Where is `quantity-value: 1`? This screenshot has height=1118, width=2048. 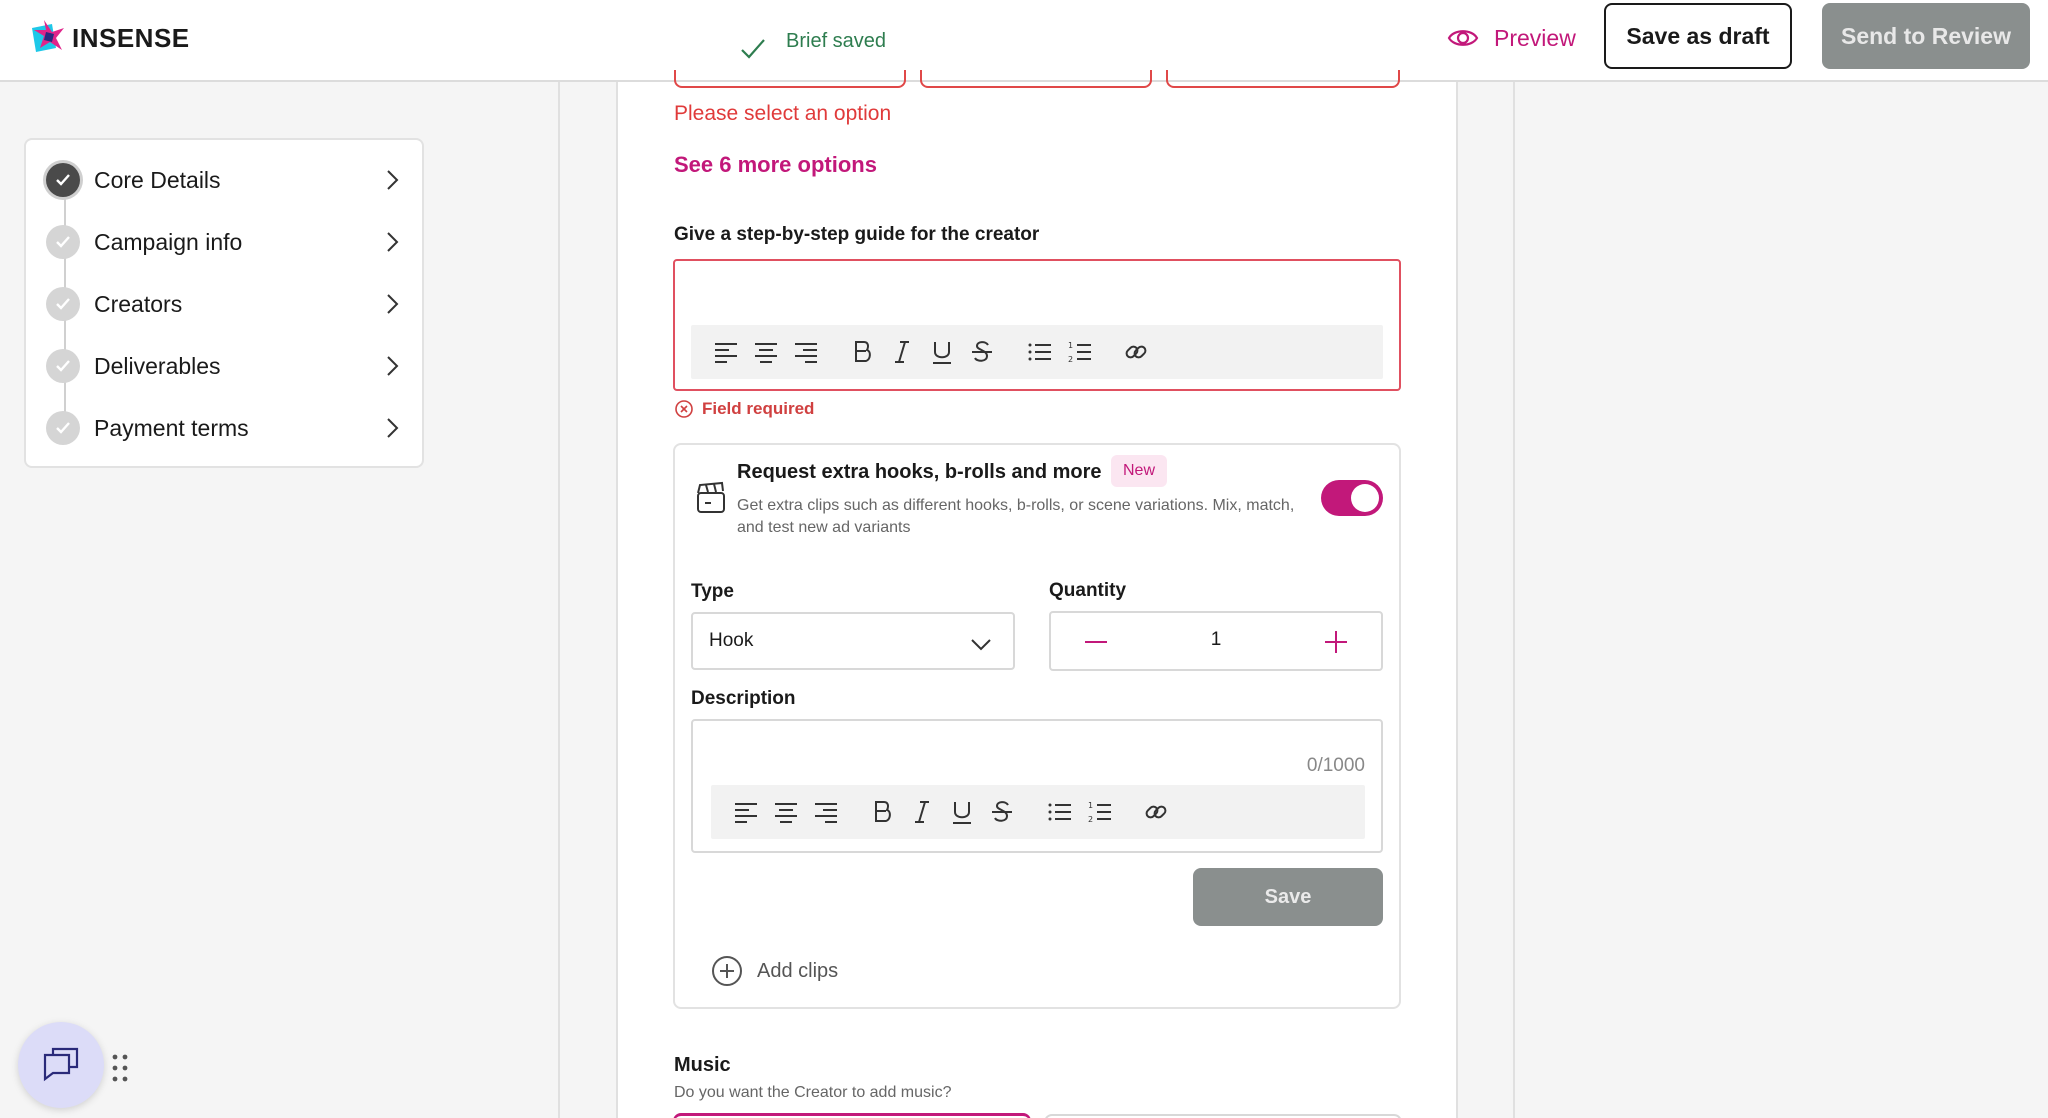
quantity-value: 1 is located at coordinates (1216, 640).